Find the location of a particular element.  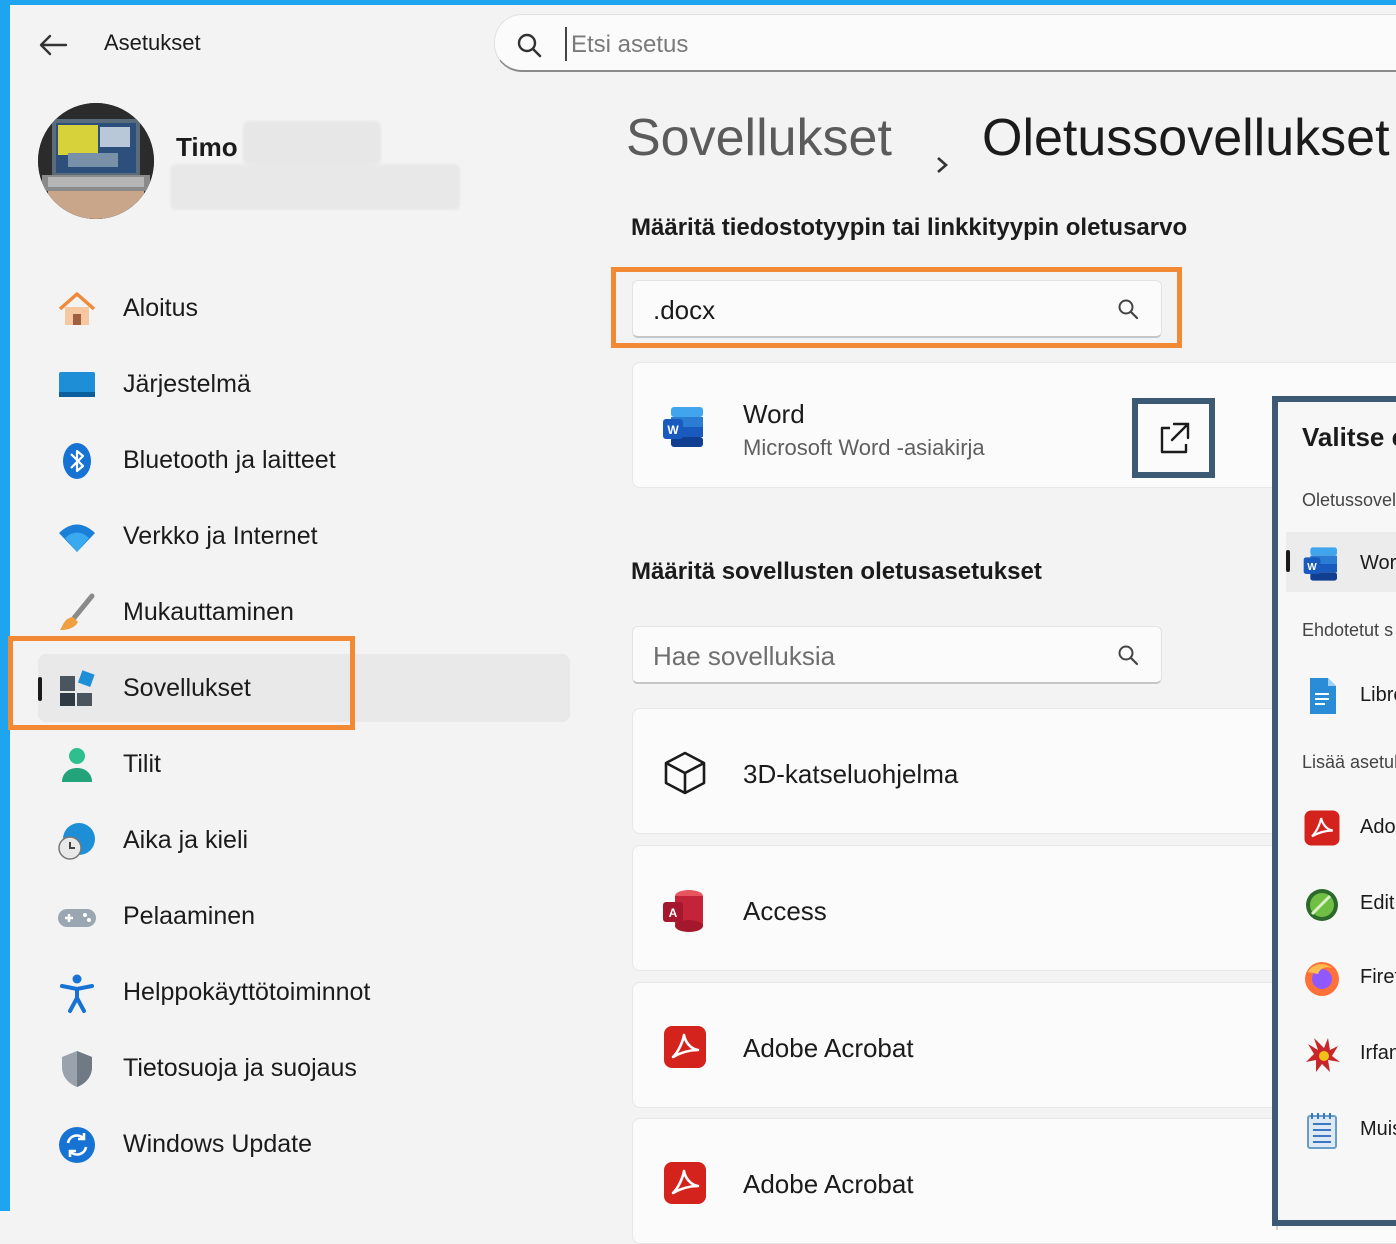

chevron-right-icon is located at coordinates (942, 150).